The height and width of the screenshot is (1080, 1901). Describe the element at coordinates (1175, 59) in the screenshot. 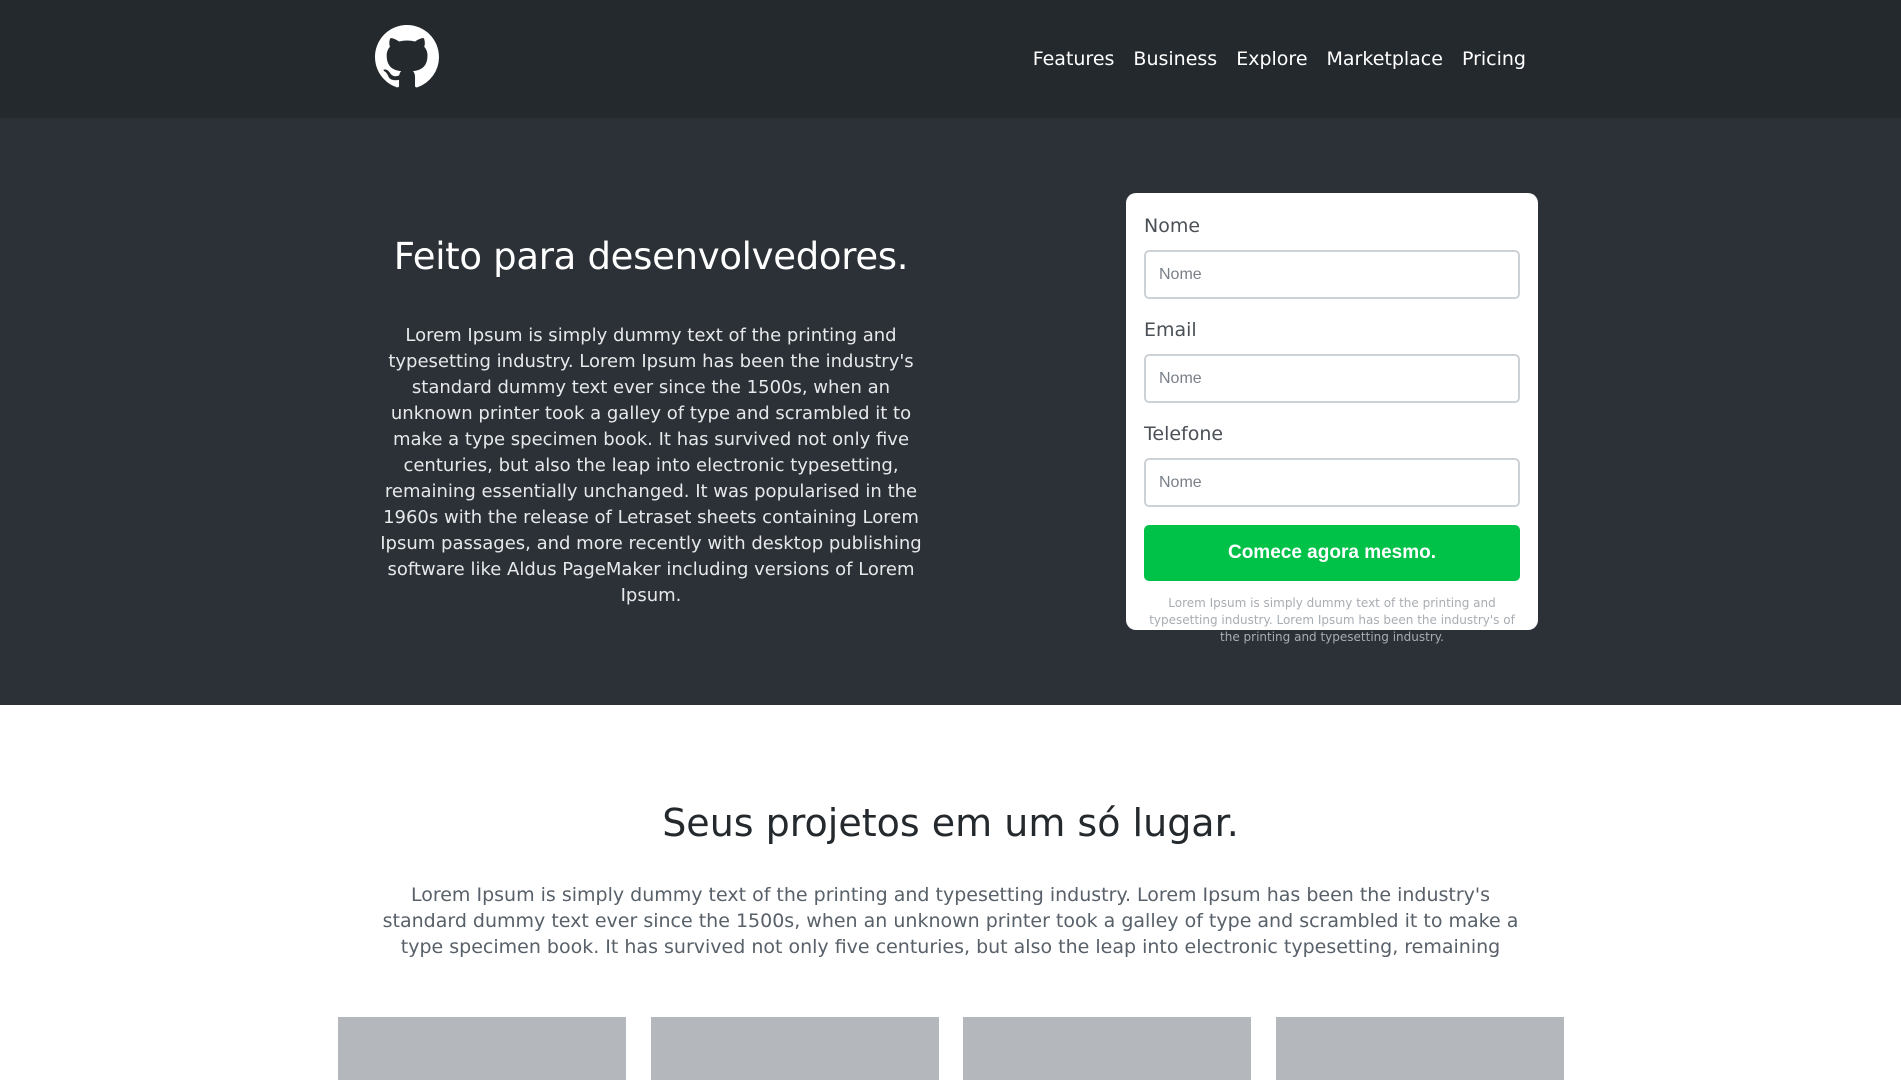

I see `nav-business-link: Business` at that location.